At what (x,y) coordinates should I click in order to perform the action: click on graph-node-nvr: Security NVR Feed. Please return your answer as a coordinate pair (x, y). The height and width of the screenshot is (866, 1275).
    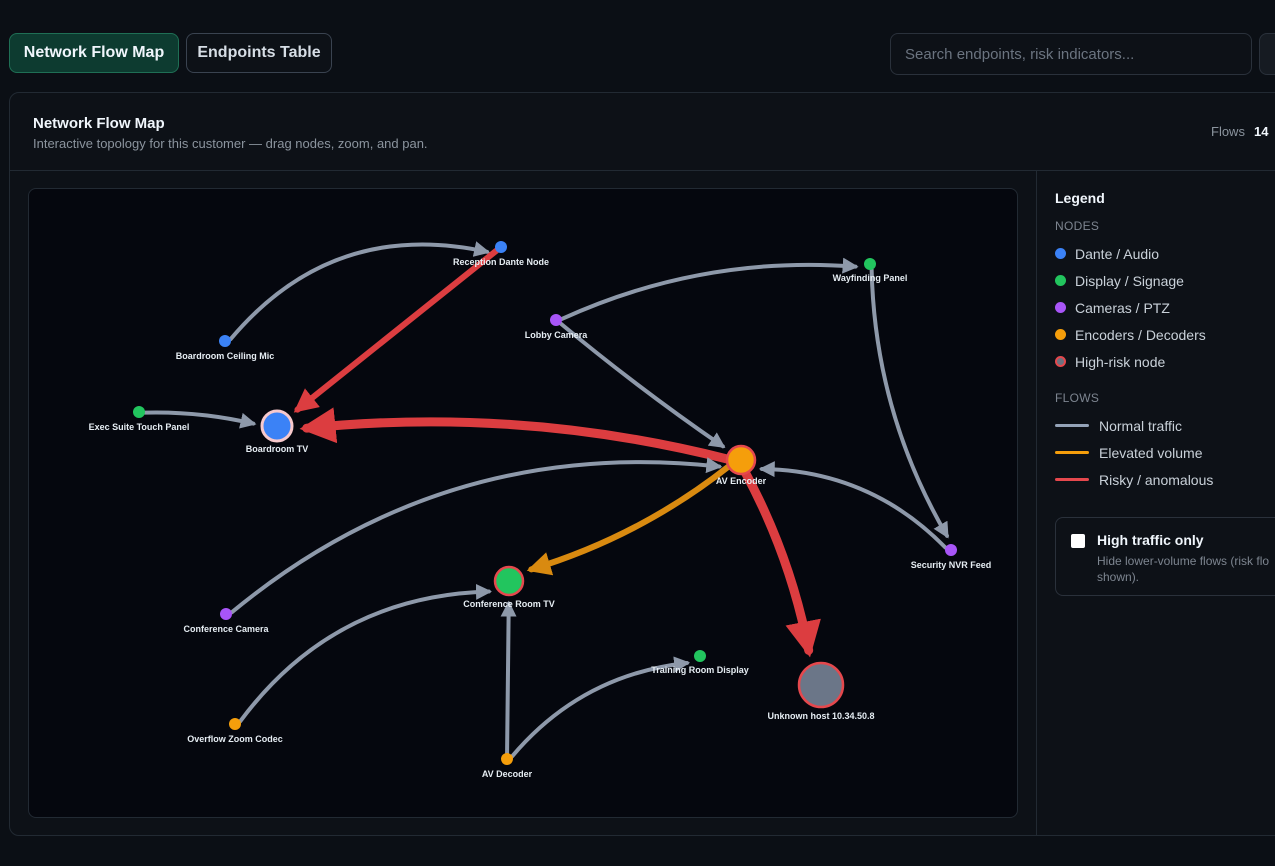
    Looking at the image, I should click on (951, 557).